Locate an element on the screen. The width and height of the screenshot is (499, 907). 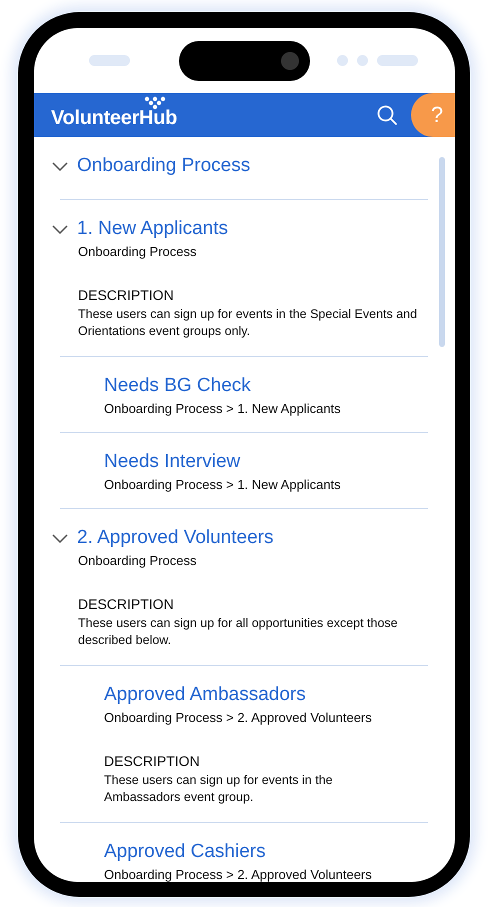
description-text: These users can sign up for events in the Special Events and Orientations event groups only. is located at coordinates (248, 323).